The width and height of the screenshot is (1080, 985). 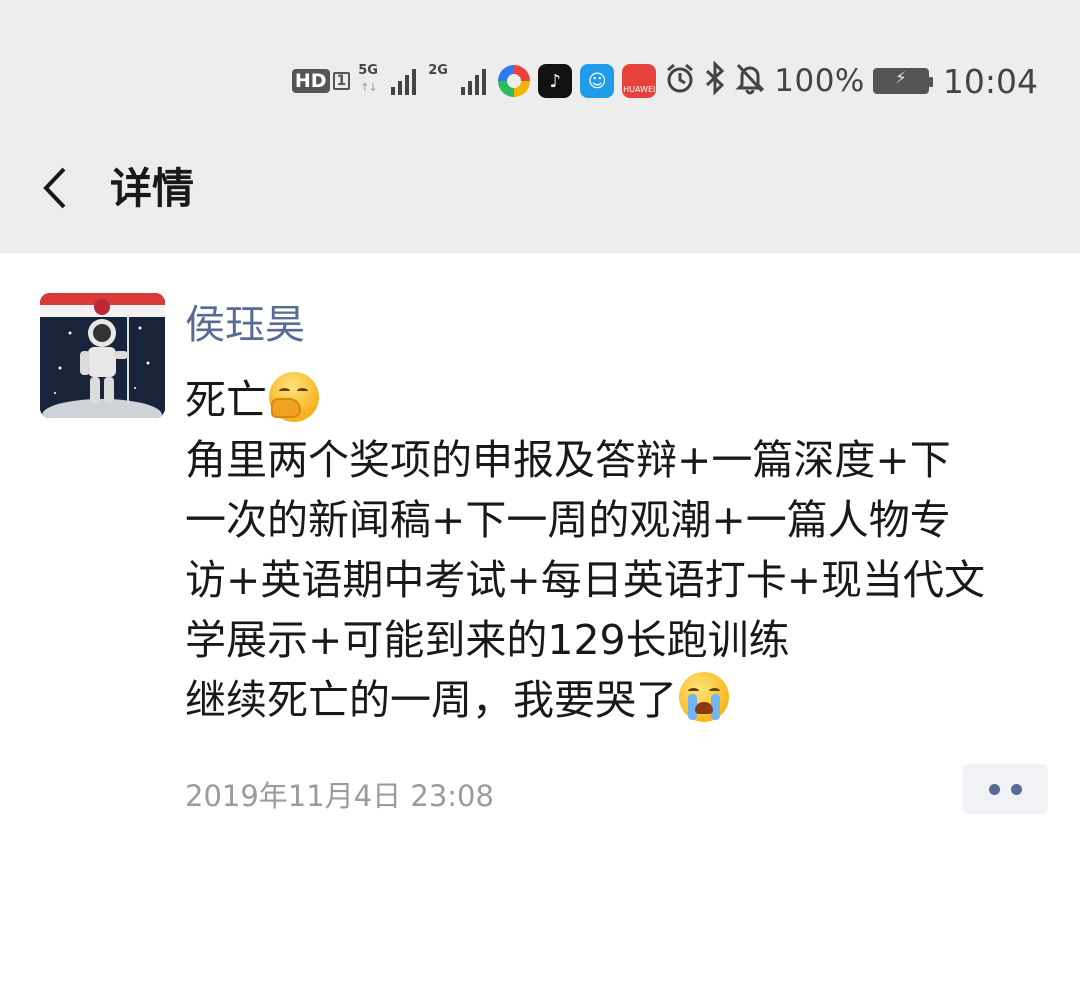 I want to click on page-title: 详情, so click(x=152, y=188).